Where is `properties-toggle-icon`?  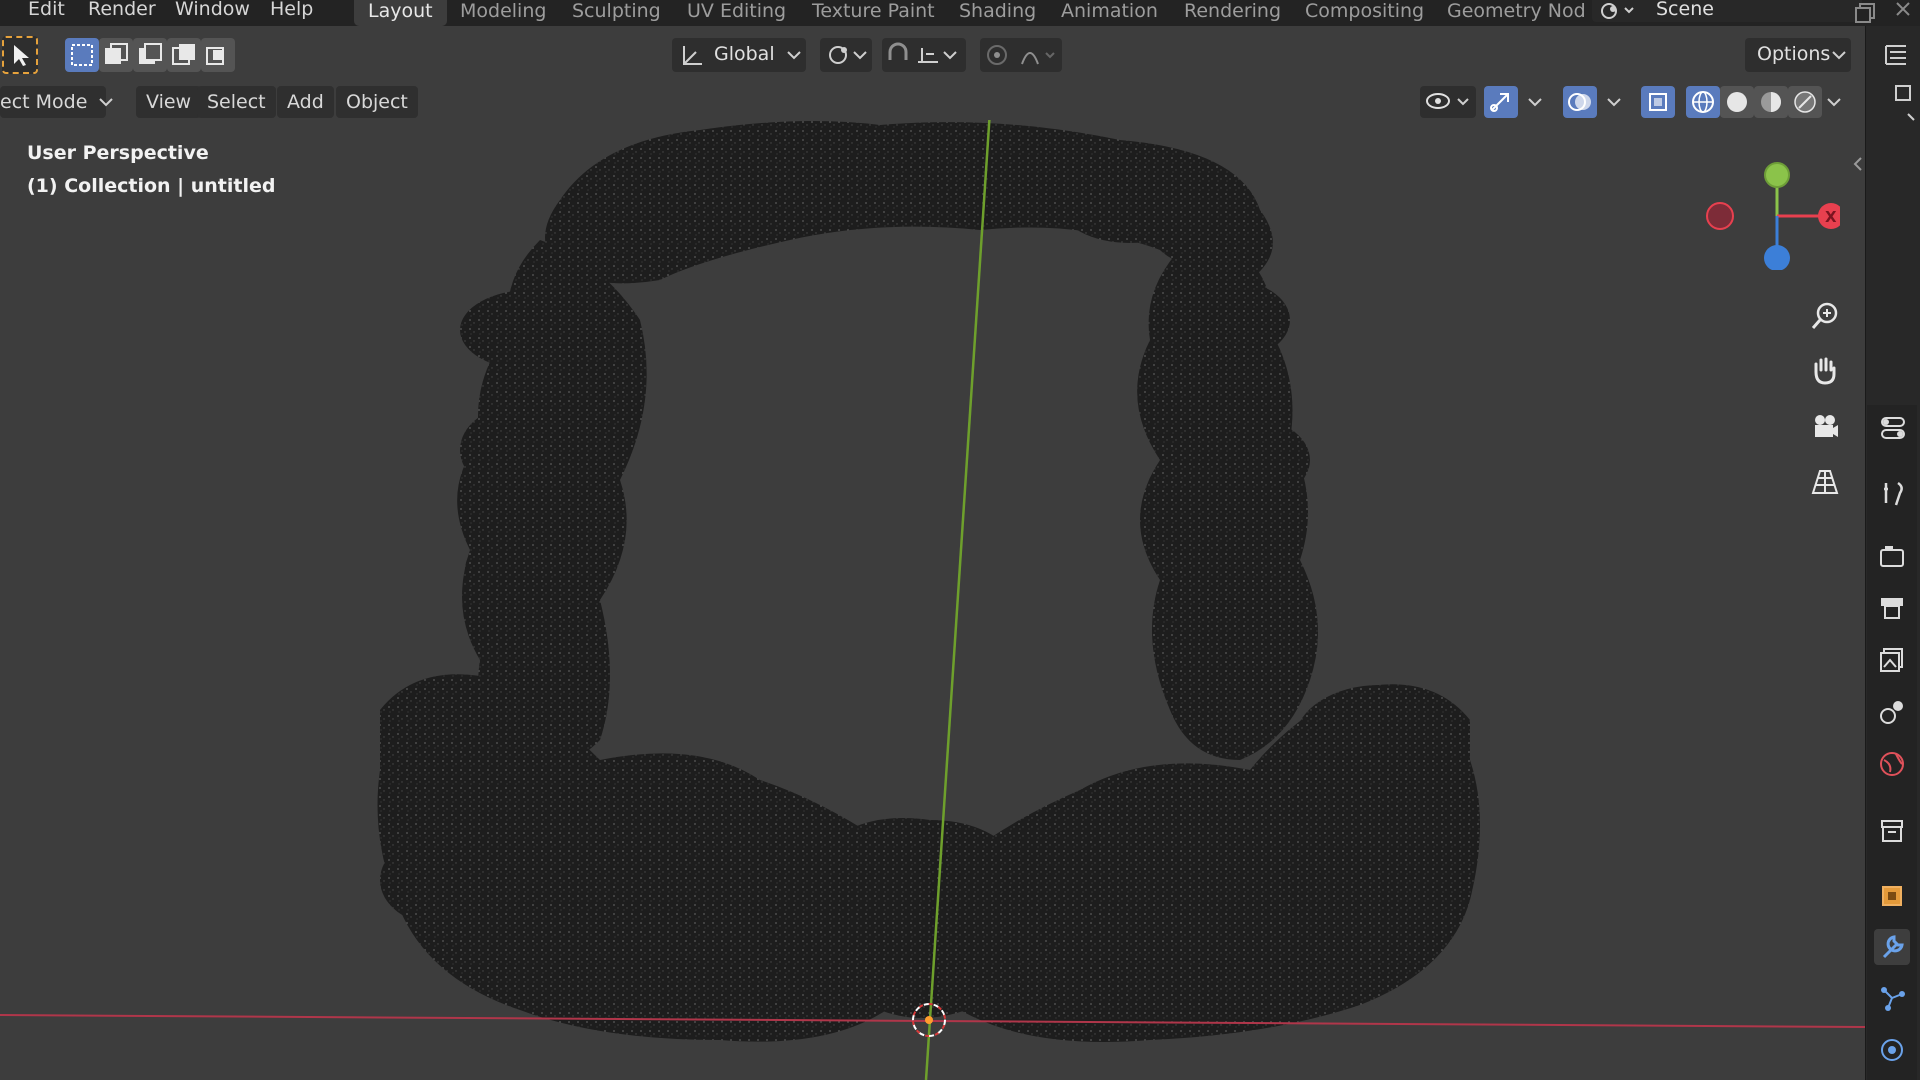
properties-toggle-icon is located at coordinates (1893, 428).